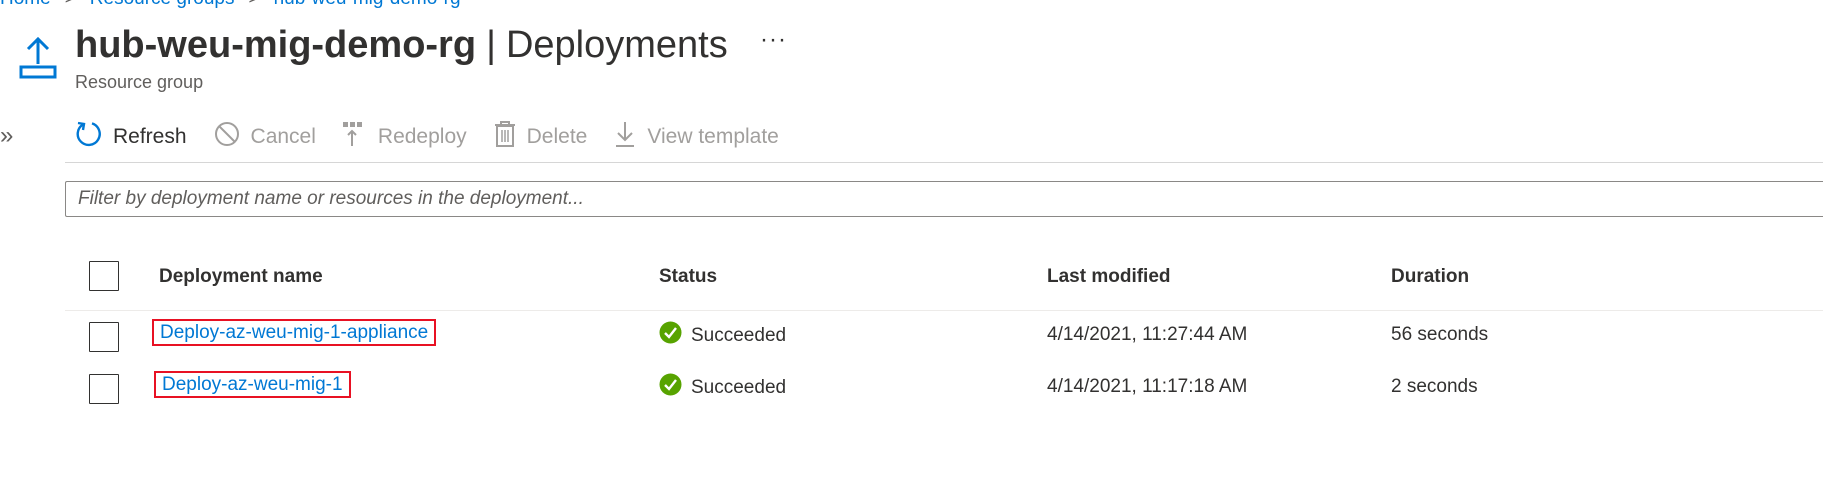 Image resolution: width=1823 pixels, height=499 pixels. I want to click on page-title: hub-weu-mig-demo-rg | Deployments, so click(401, 45).